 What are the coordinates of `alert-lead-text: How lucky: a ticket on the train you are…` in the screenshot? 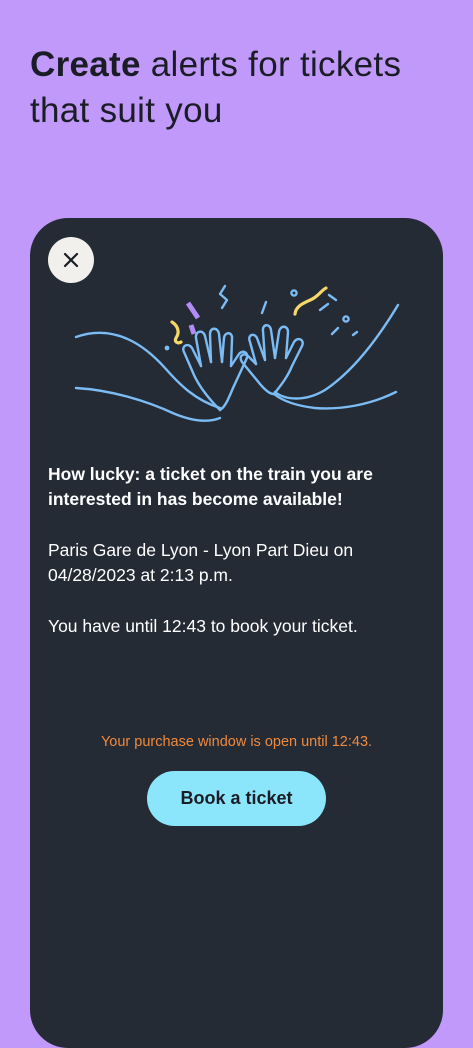 It's located at (210, 486).